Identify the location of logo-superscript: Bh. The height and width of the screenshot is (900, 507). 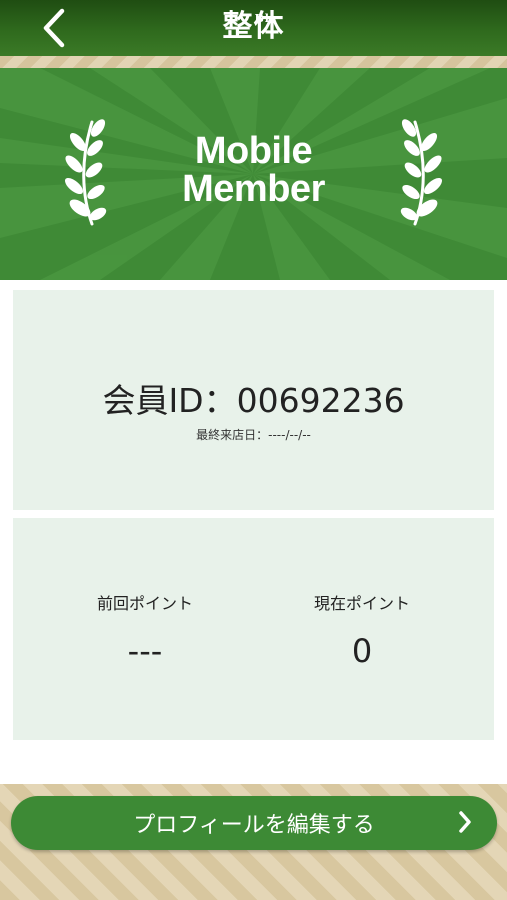
(264, 18).